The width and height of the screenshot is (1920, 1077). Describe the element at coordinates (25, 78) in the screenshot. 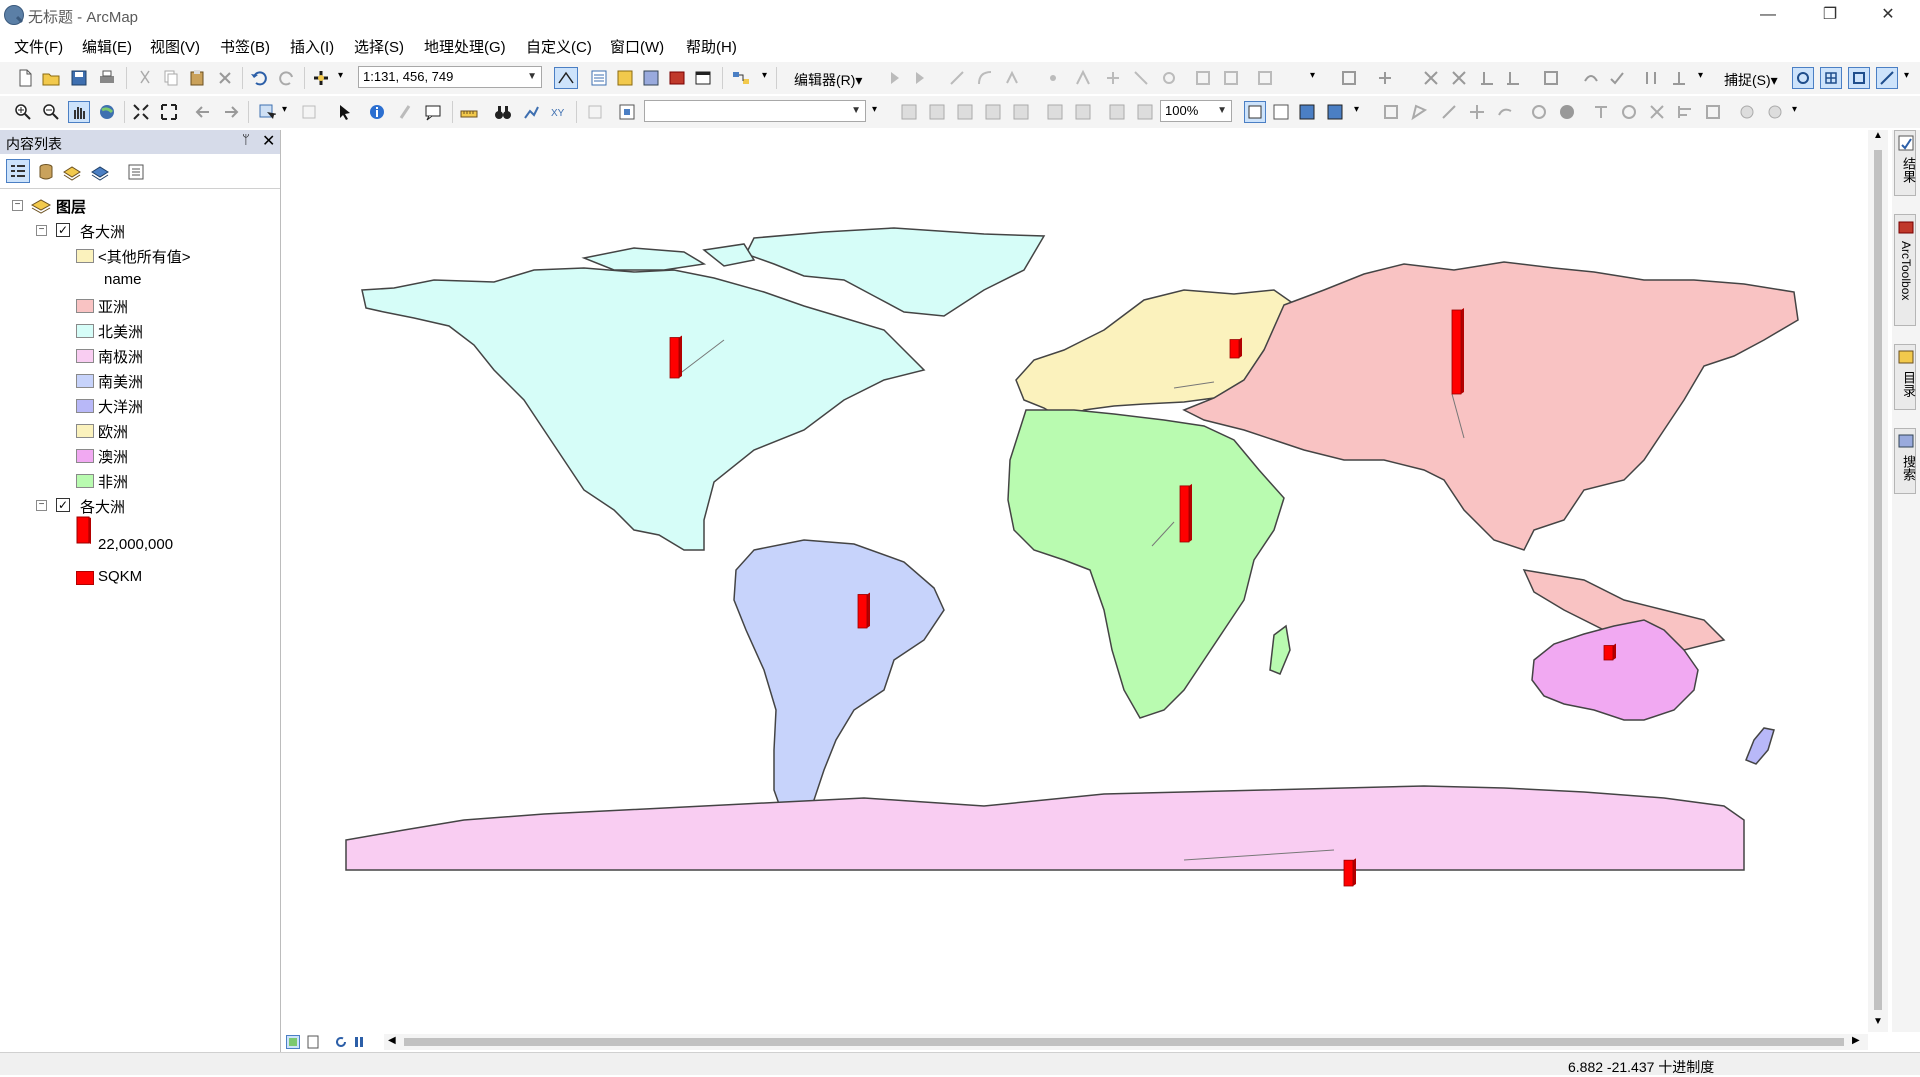

I see `new-document-icon` at that location.